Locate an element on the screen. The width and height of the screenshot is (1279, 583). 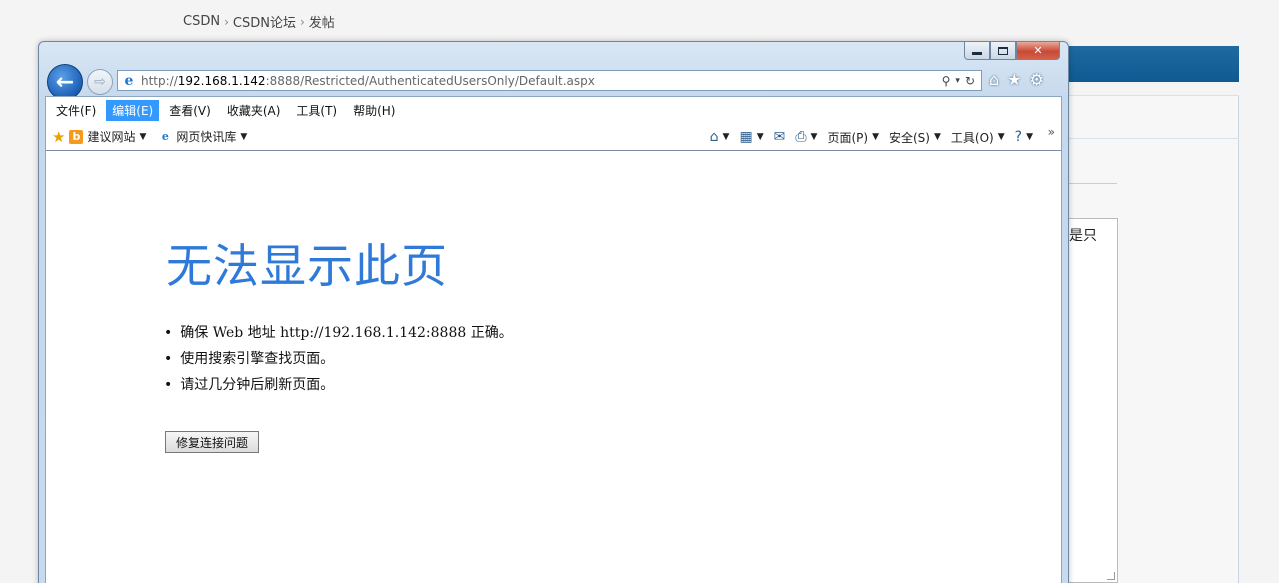
tools-menu: 工具(O) ▼ is located at coordinates (978, 137).